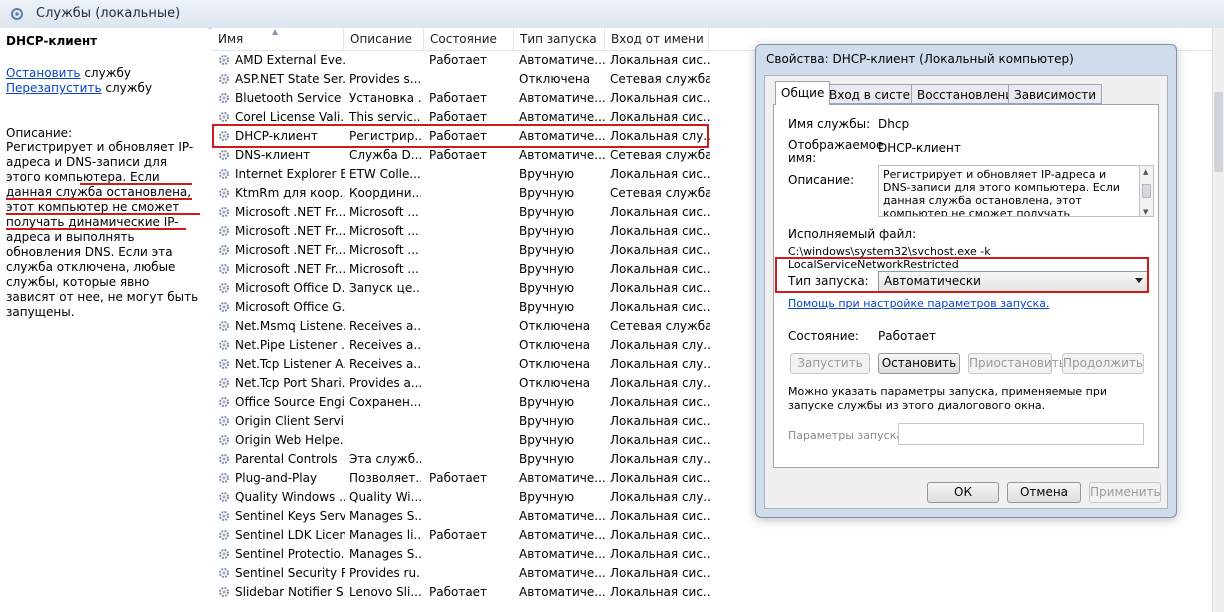  I want to click on service-name-cell: Parental Controls, so click(286, 459).